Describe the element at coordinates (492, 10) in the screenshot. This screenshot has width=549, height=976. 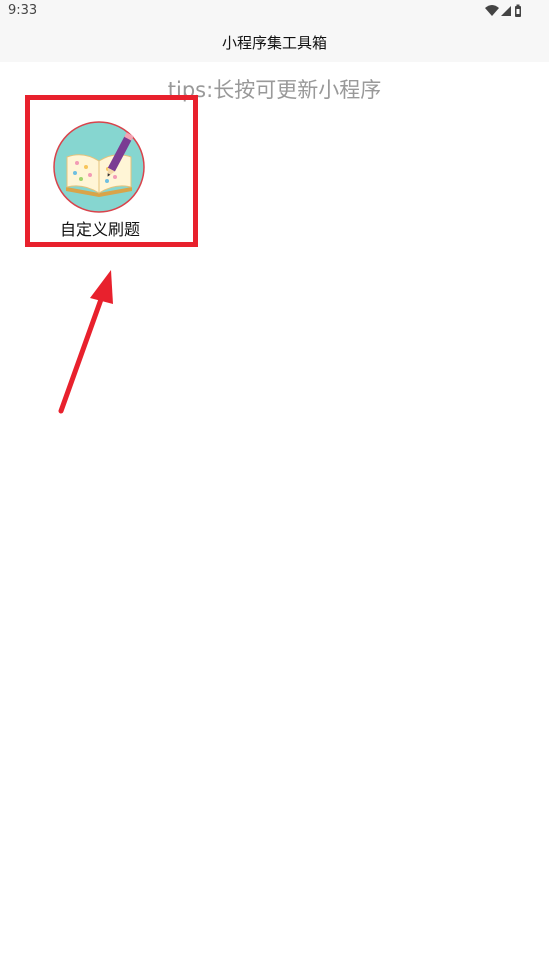
I see `wifi-icon` at that location.